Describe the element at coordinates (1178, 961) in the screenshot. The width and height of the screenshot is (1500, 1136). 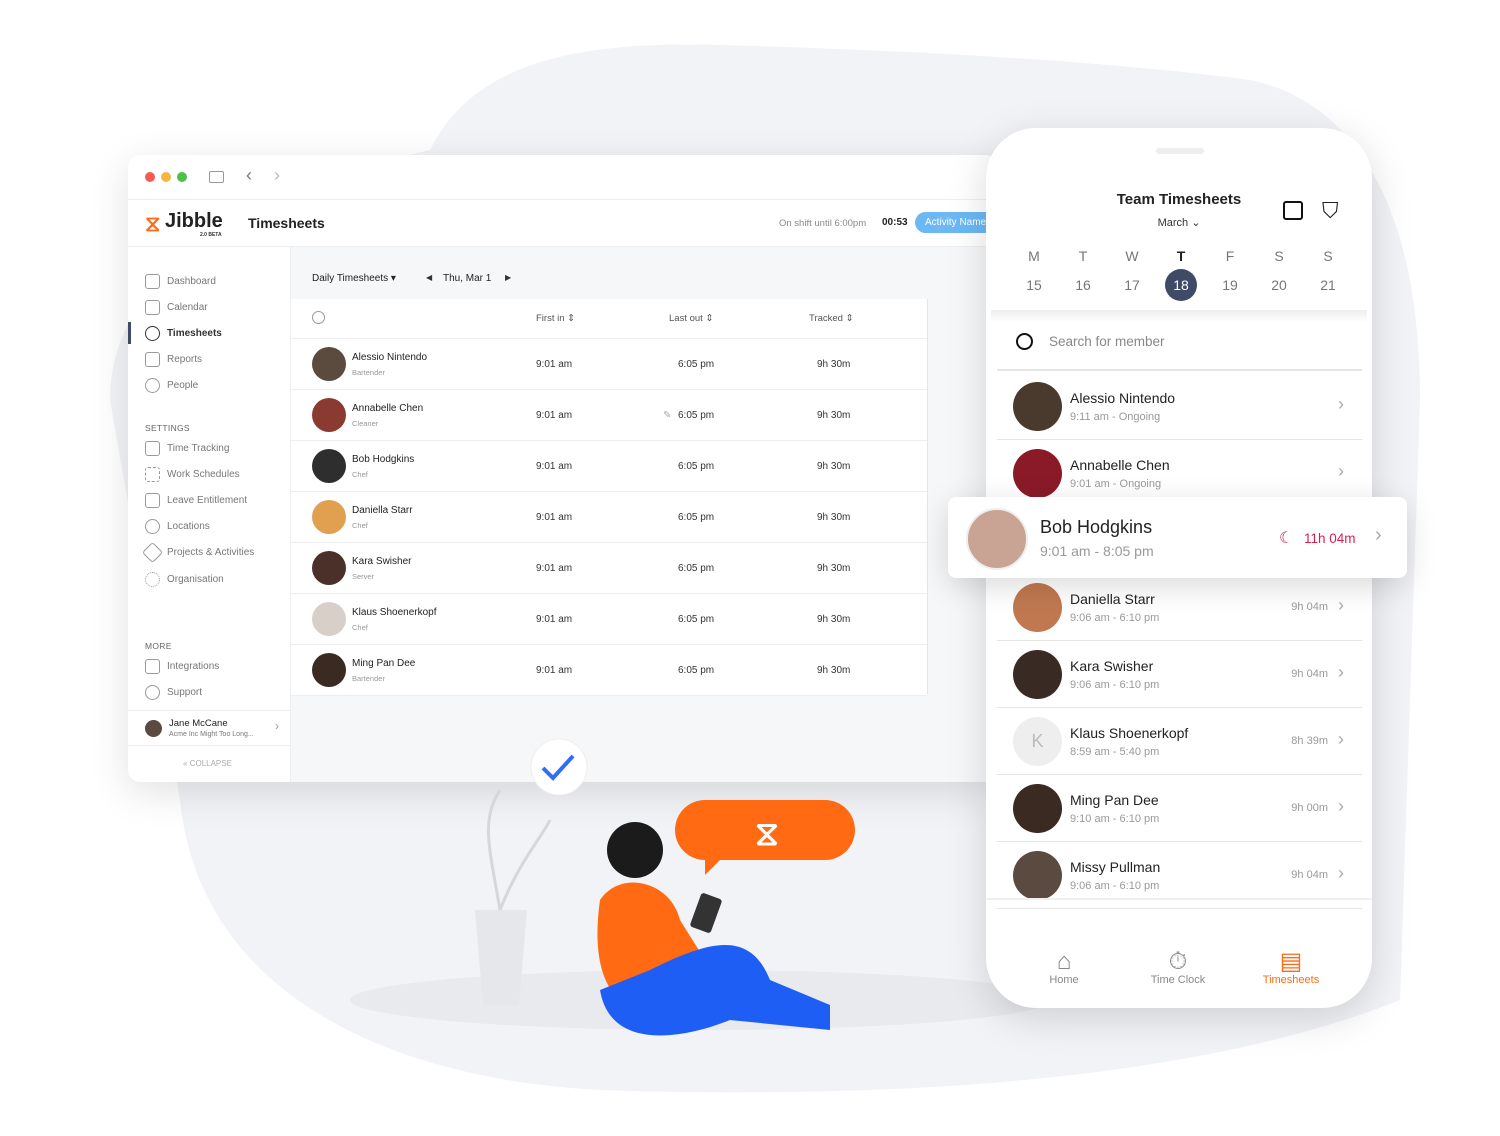
I see `stopwatch-icon: ⏱` at that location.